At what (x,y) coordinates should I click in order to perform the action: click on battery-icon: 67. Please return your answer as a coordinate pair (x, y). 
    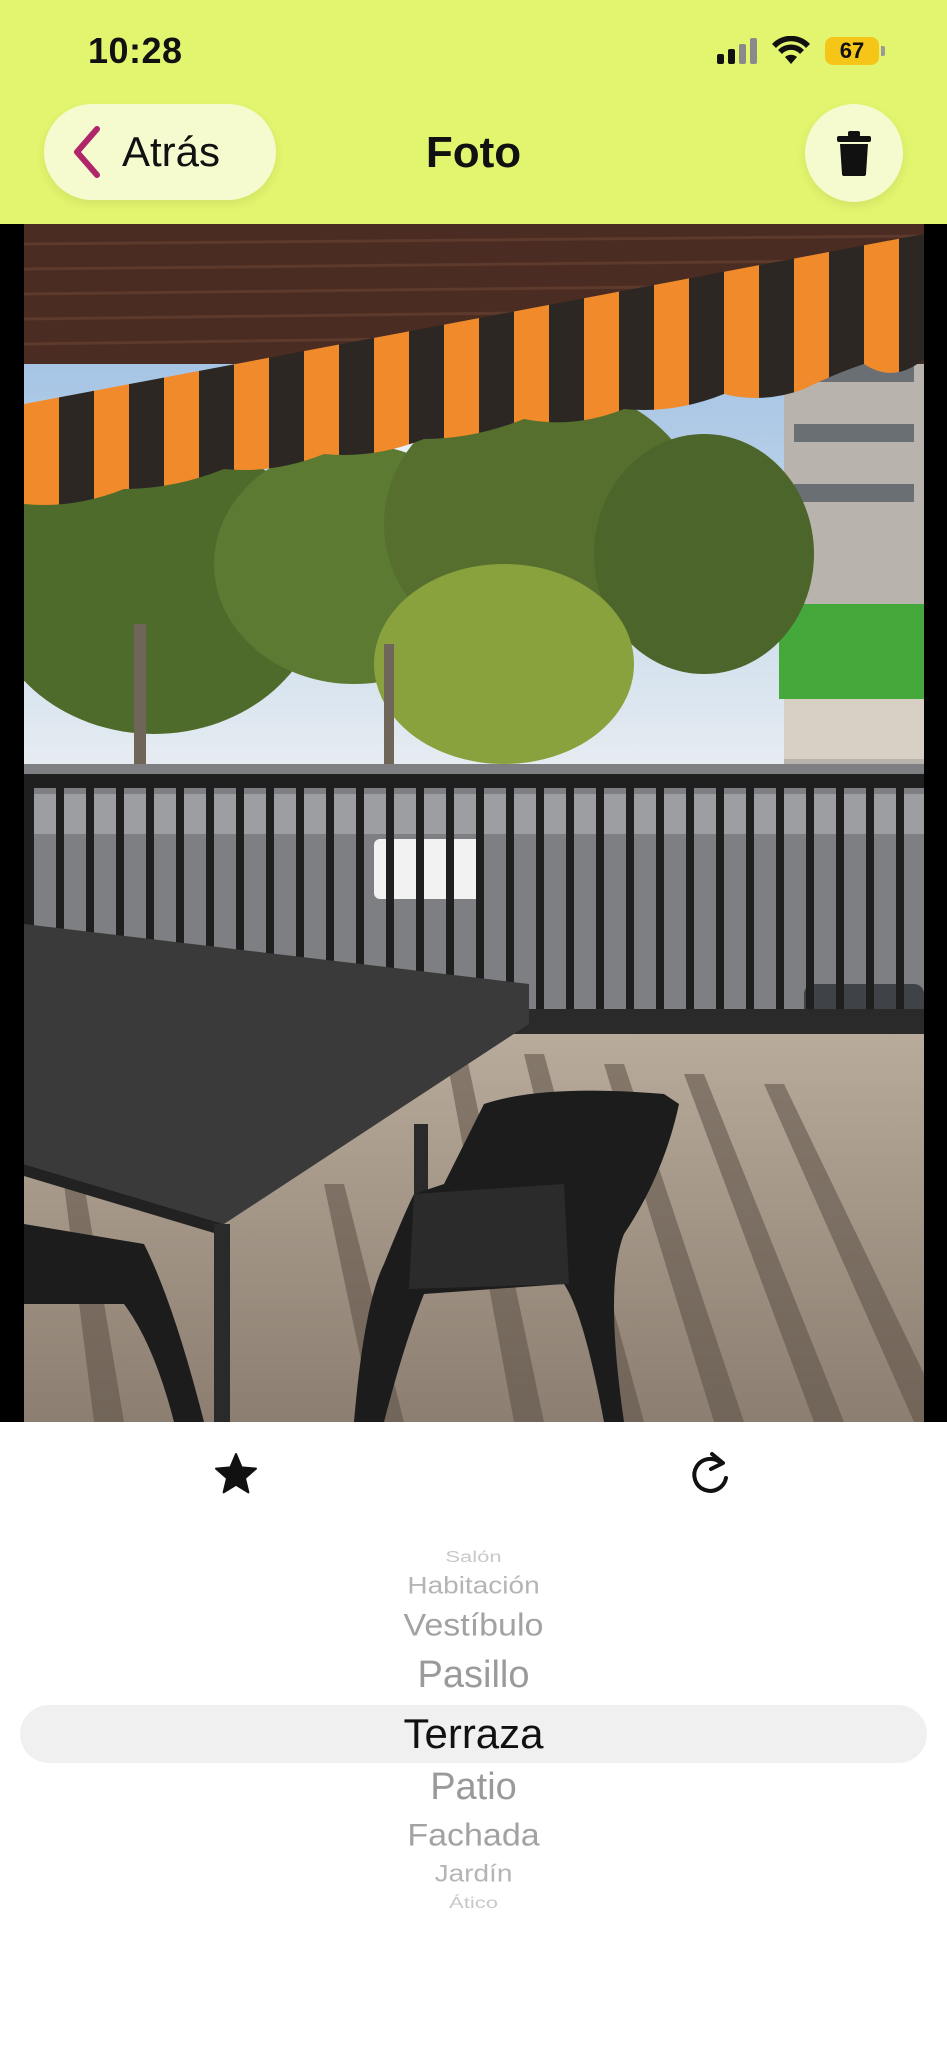
    Looking at the image, I should click on (855, 51).